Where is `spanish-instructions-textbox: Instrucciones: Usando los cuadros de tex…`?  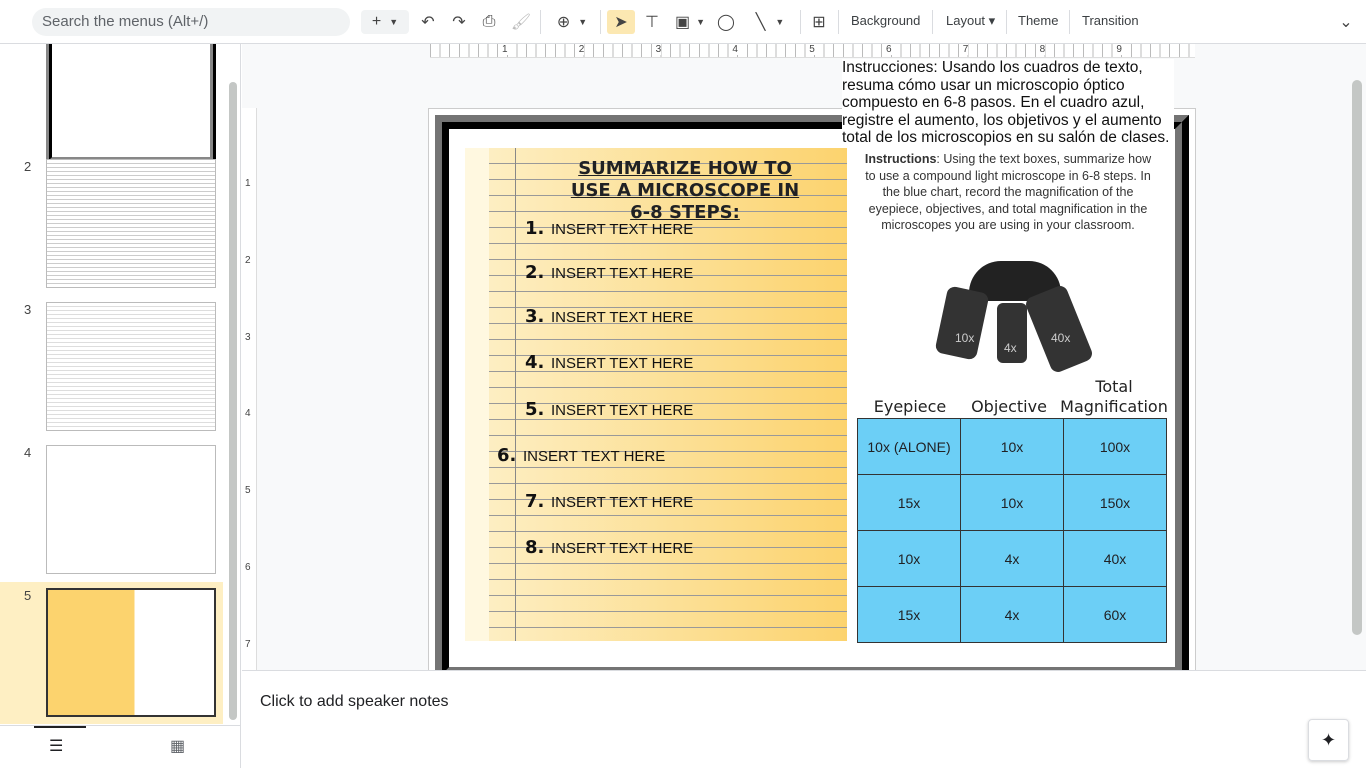 spanish-instructions-textbox: Instrucciones: Usando los cuadros de tex… is located at coordinates (1008, 103).